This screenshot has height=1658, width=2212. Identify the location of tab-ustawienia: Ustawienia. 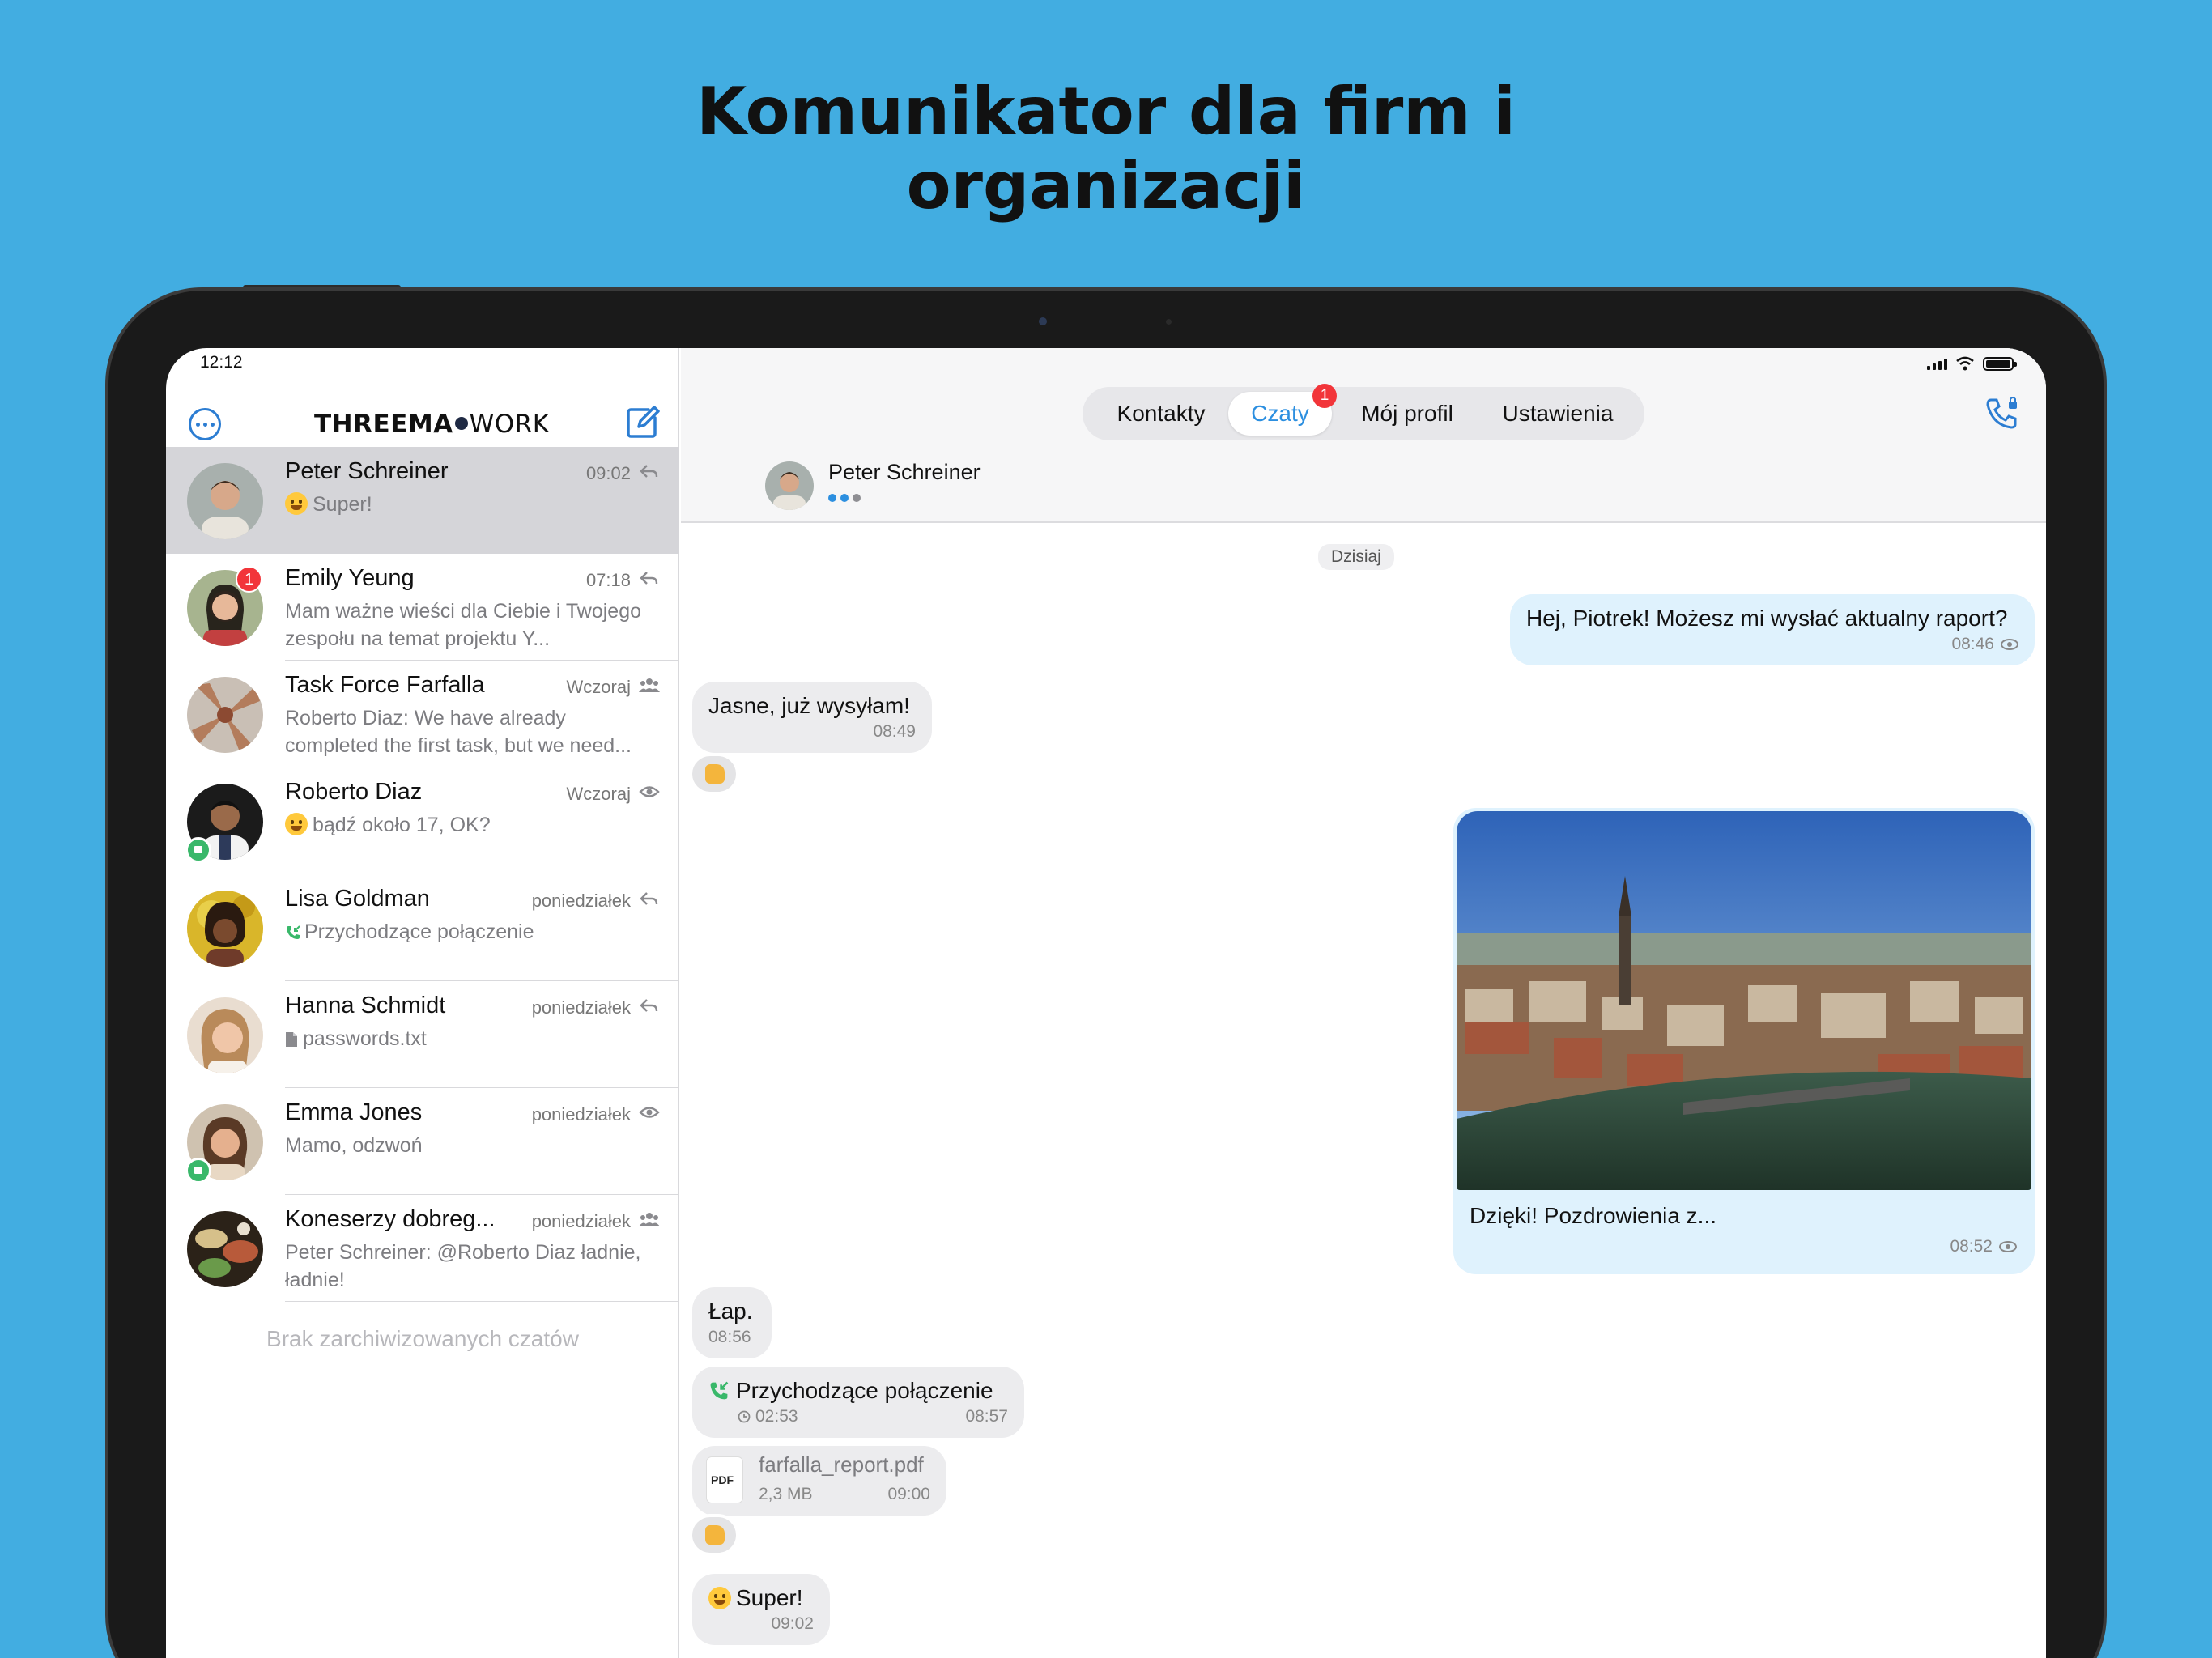
(1557, 414).